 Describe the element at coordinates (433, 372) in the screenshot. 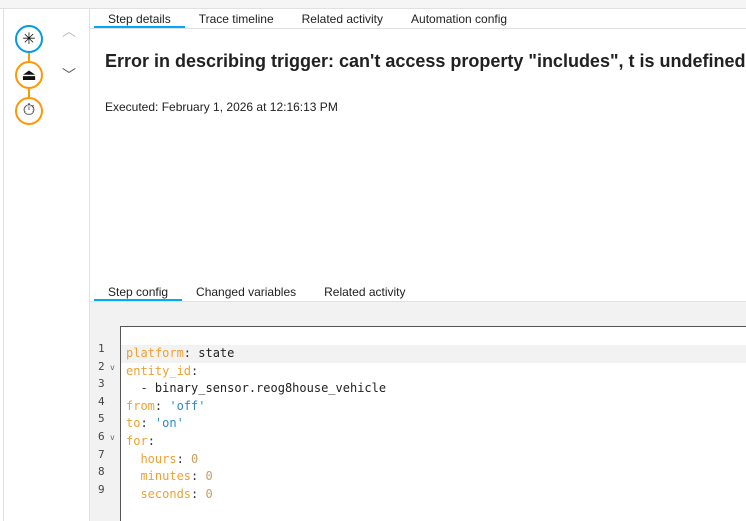

I see `code-line: entity_id:` at that location.